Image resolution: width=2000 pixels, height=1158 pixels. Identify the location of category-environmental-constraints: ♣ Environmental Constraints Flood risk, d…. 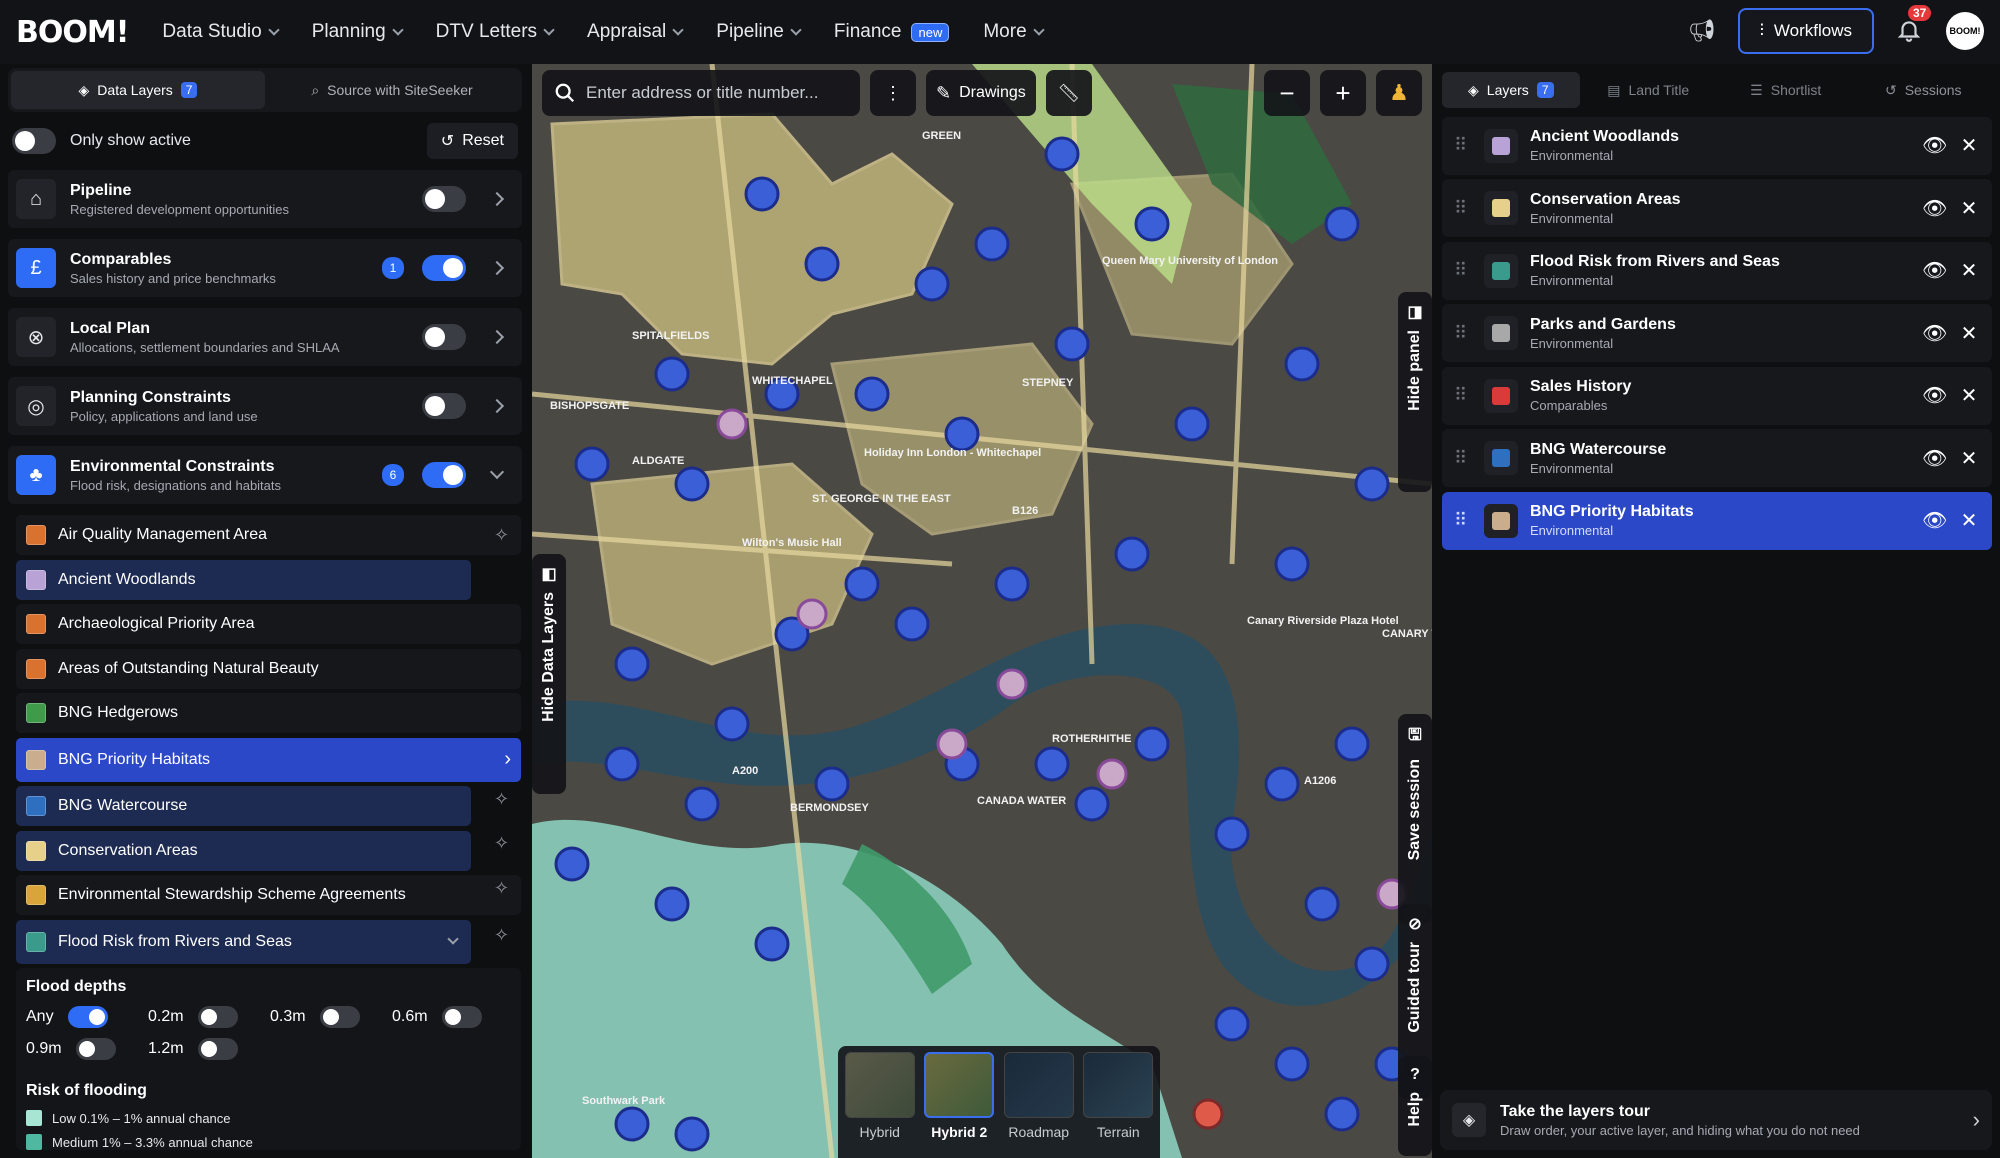
(265, 475).